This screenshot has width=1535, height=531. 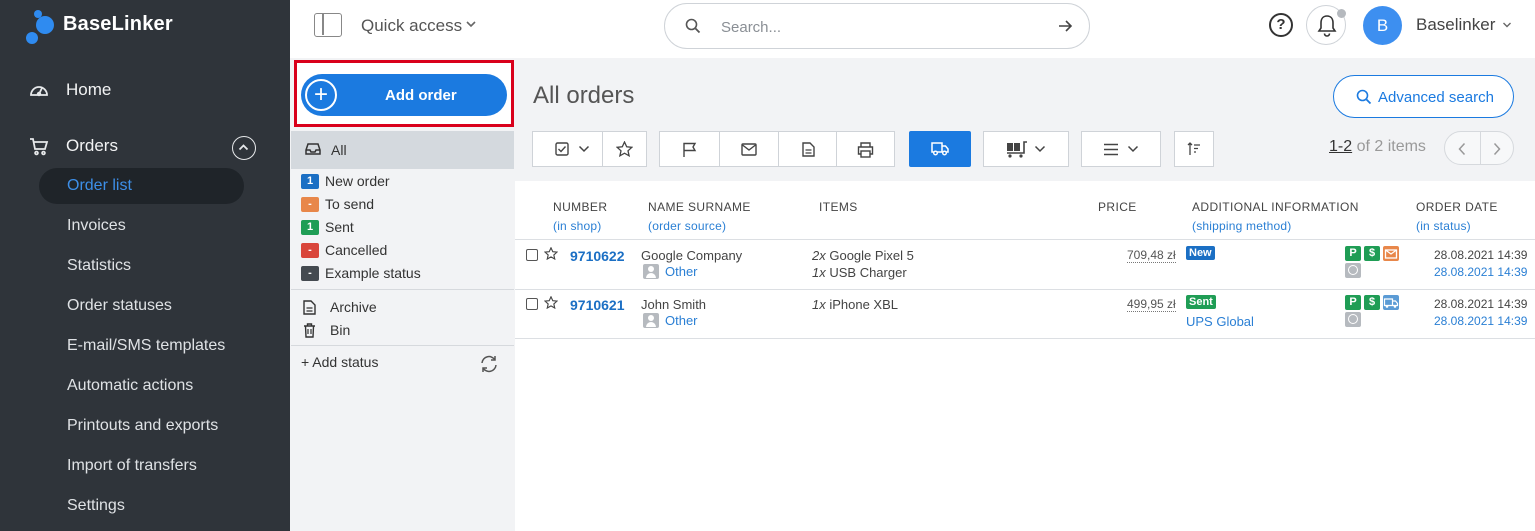 What do you see at coordinates (838, 207) in the screenshot?
I see `column-header-items: ITEMS` at bounding box center [838, 207].